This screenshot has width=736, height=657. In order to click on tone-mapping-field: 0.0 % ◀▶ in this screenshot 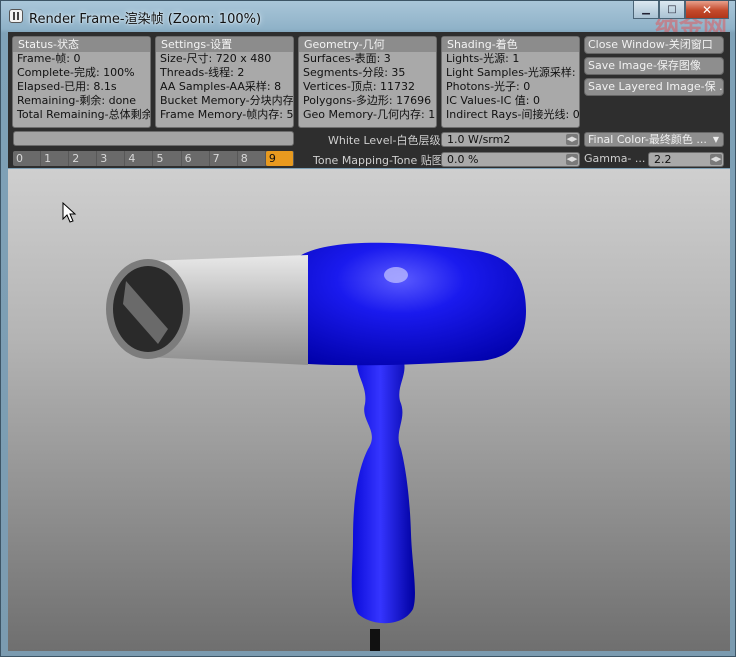, I will do `click(510, 159)`.